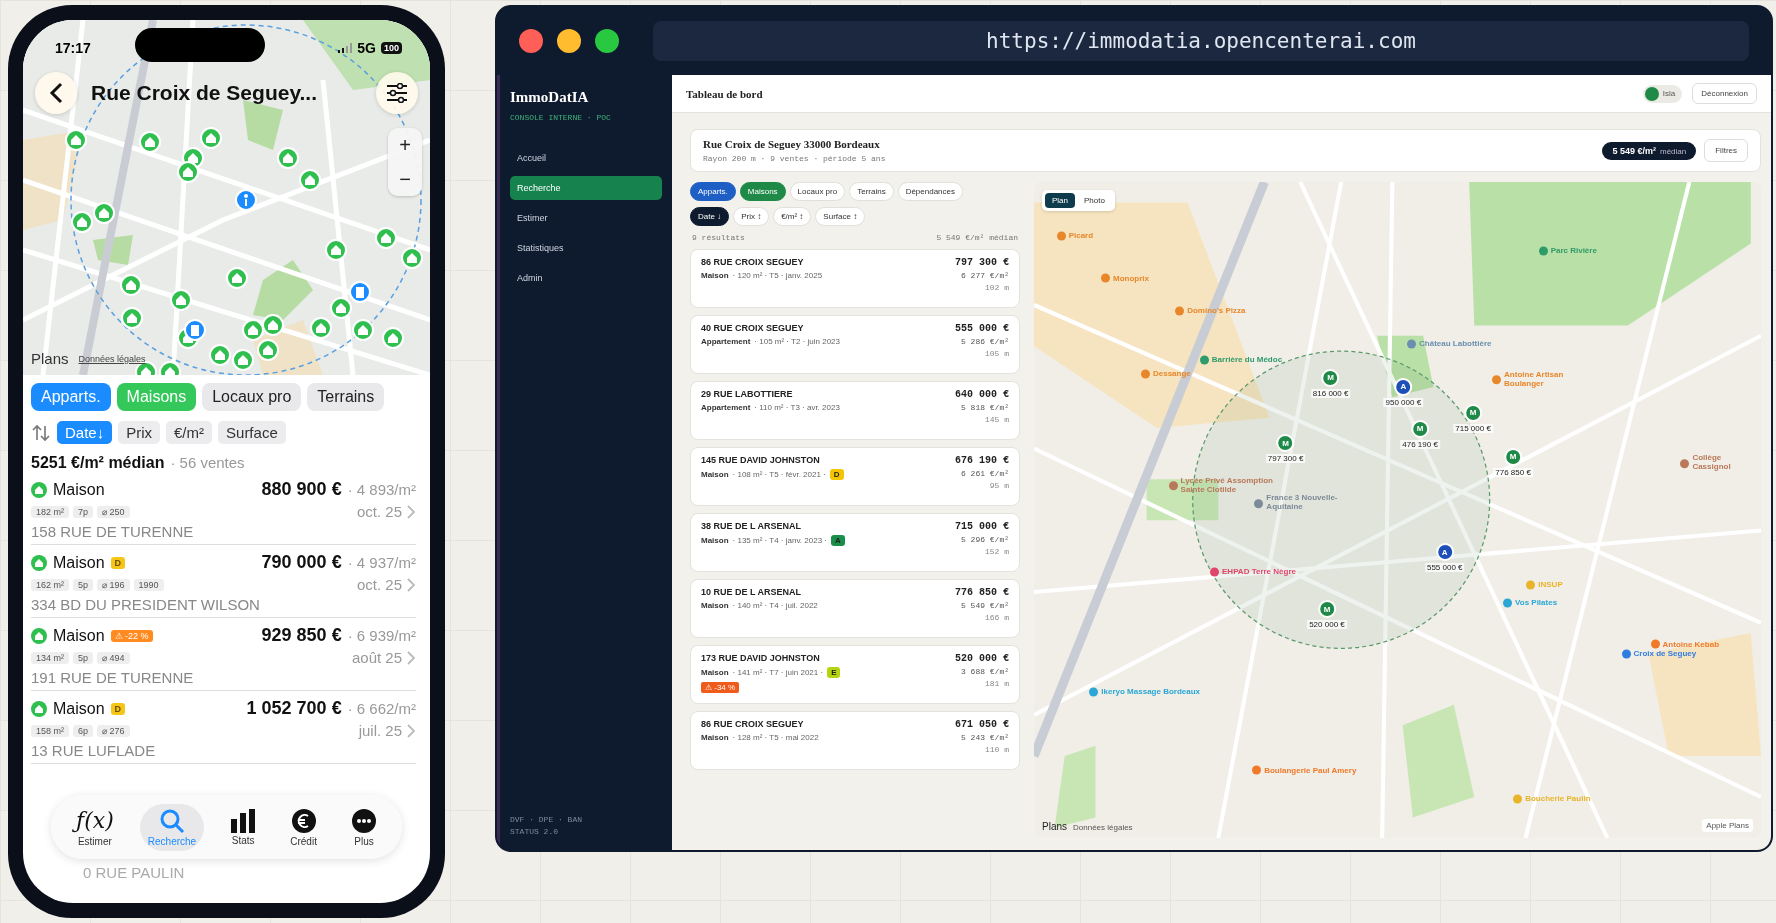  I want to click on listing-row: Maison D 790 000 € · 4 937/m² 162 m² 5p ⌀ 196 1990 oct. 25 334 BD DU PRESIDENT WILSON, so click(223, 581).